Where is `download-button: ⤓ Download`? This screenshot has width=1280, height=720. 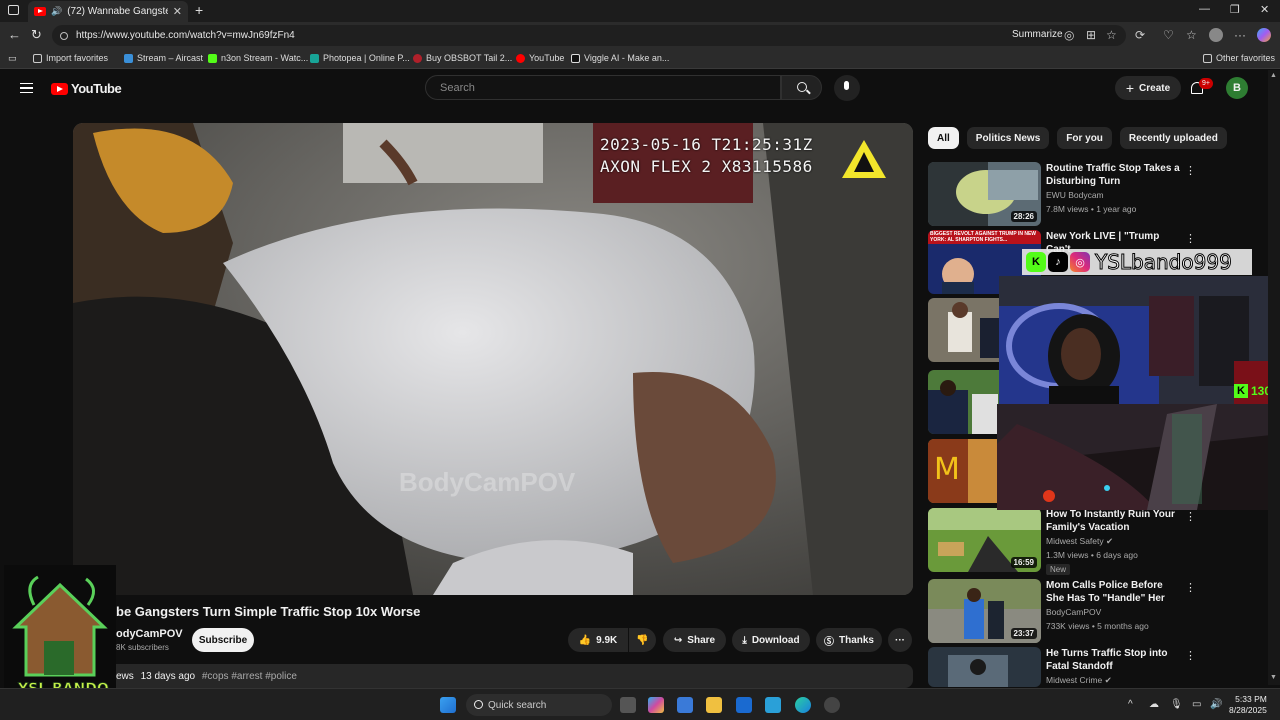 download-button: ⤓ Download is located at coordinates (771, 640).